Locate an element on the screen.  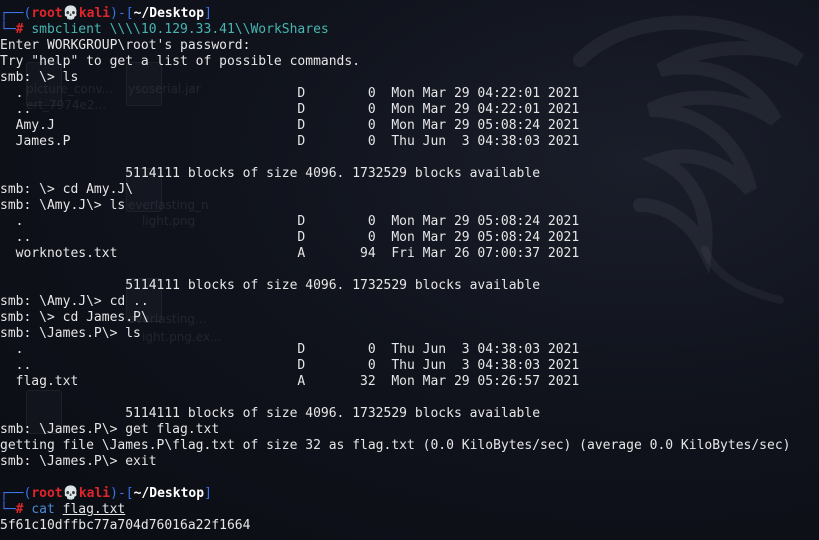
listing-row: . D 0 Mon Mar 29 05:08:24 2021 is located at coordinates (290, 221).